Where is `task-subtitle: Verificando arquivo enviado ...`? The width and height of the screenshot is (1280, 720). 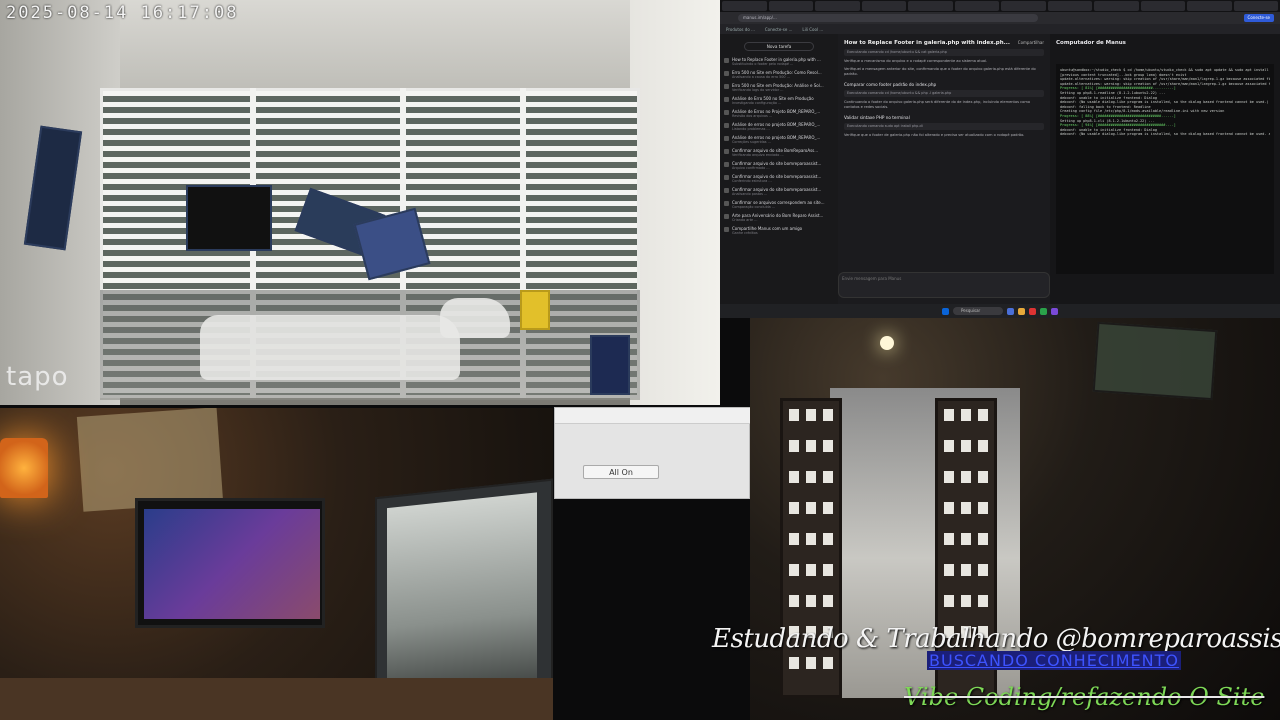 task-subtitle: Verificando arquivo enviado ... is located at coordinates (758, 155).